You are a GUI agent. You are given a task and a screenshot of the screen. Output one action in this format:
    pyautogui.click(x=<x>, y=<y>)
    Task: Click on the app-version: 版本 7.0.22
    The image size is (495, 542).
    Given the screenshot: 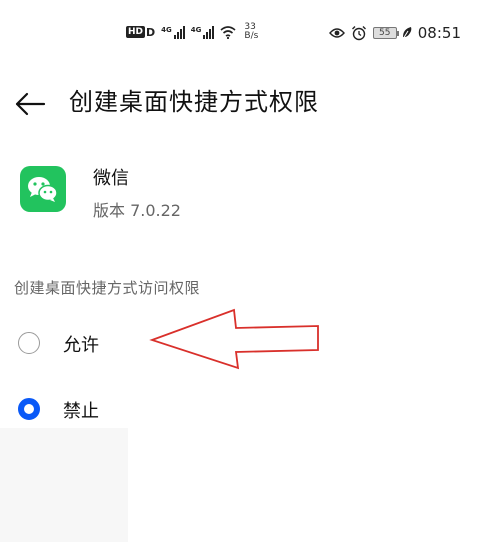 What is the action you would take?
    pyautogui.click(x=137, y=210)
    